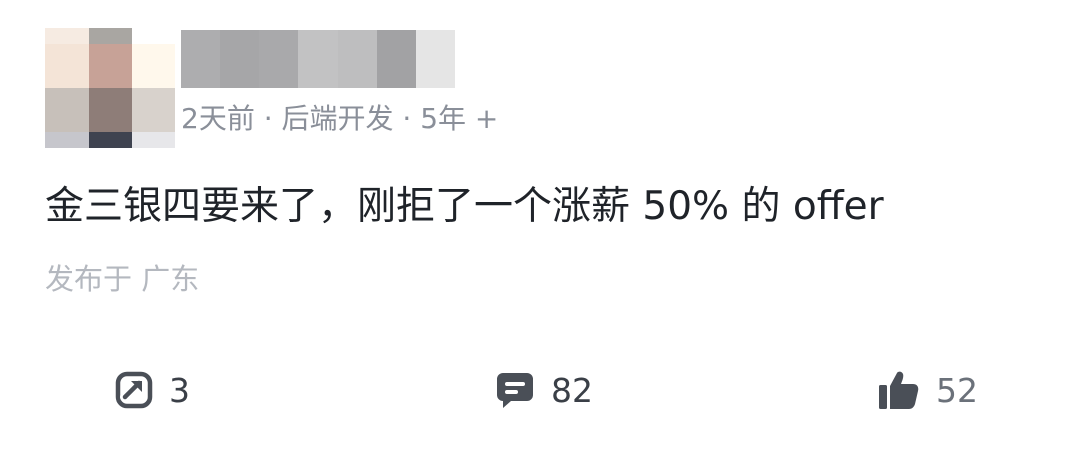  Describe the element at coordinates (899, 390) in the screenshot. I see `thumbs-up-icon` at that location.